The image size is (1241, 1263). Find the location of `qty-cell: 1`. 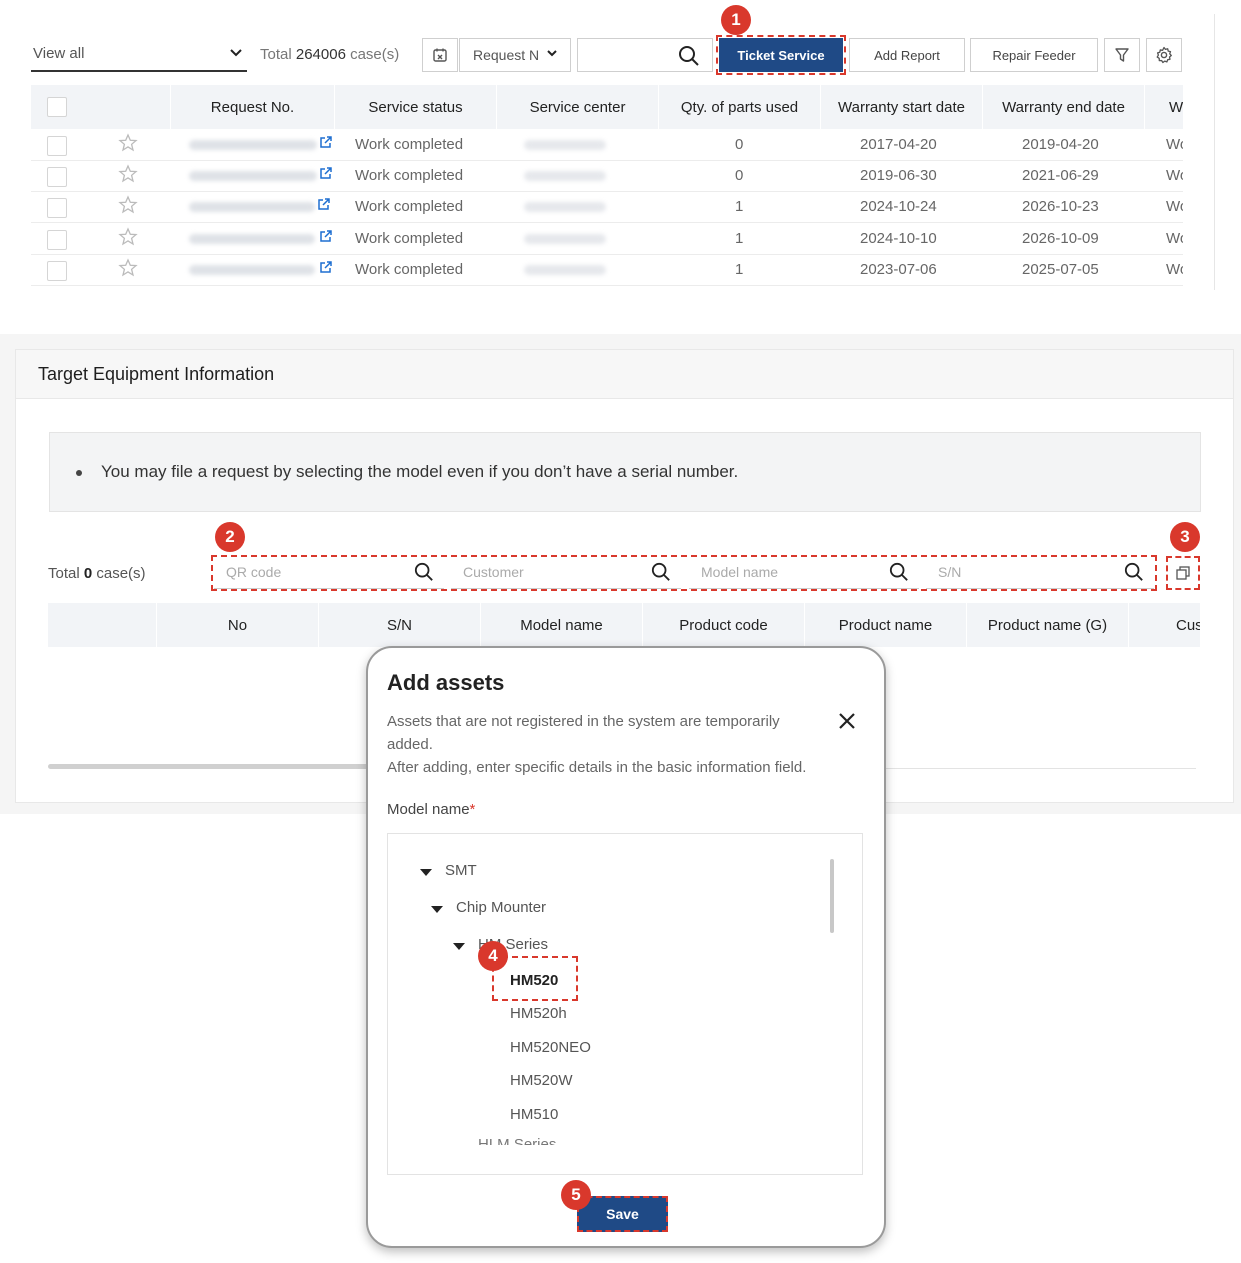

qty-cell: 1 is located at coordinates (739, 238).